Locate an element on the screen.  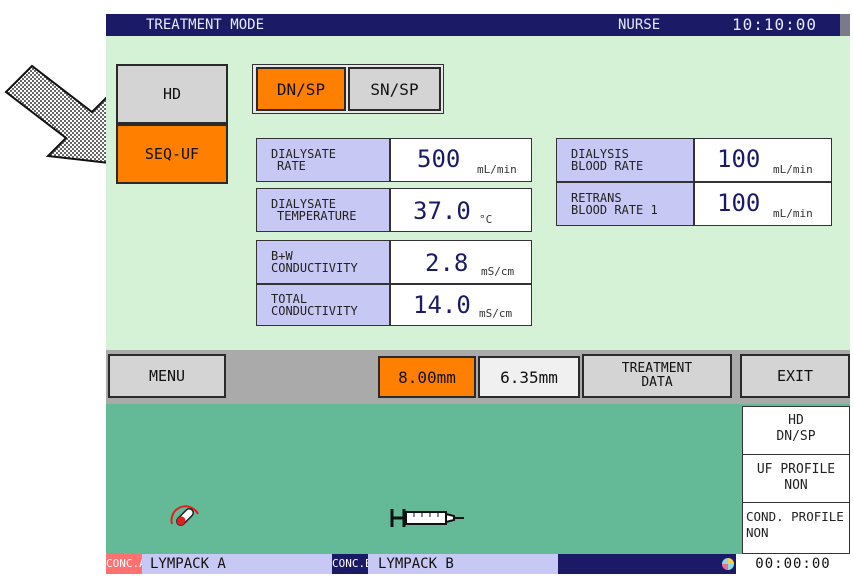
retrans-blood-rate-label: RETRANS BLOOD RATE 1 is located at coordinates (625, 204).